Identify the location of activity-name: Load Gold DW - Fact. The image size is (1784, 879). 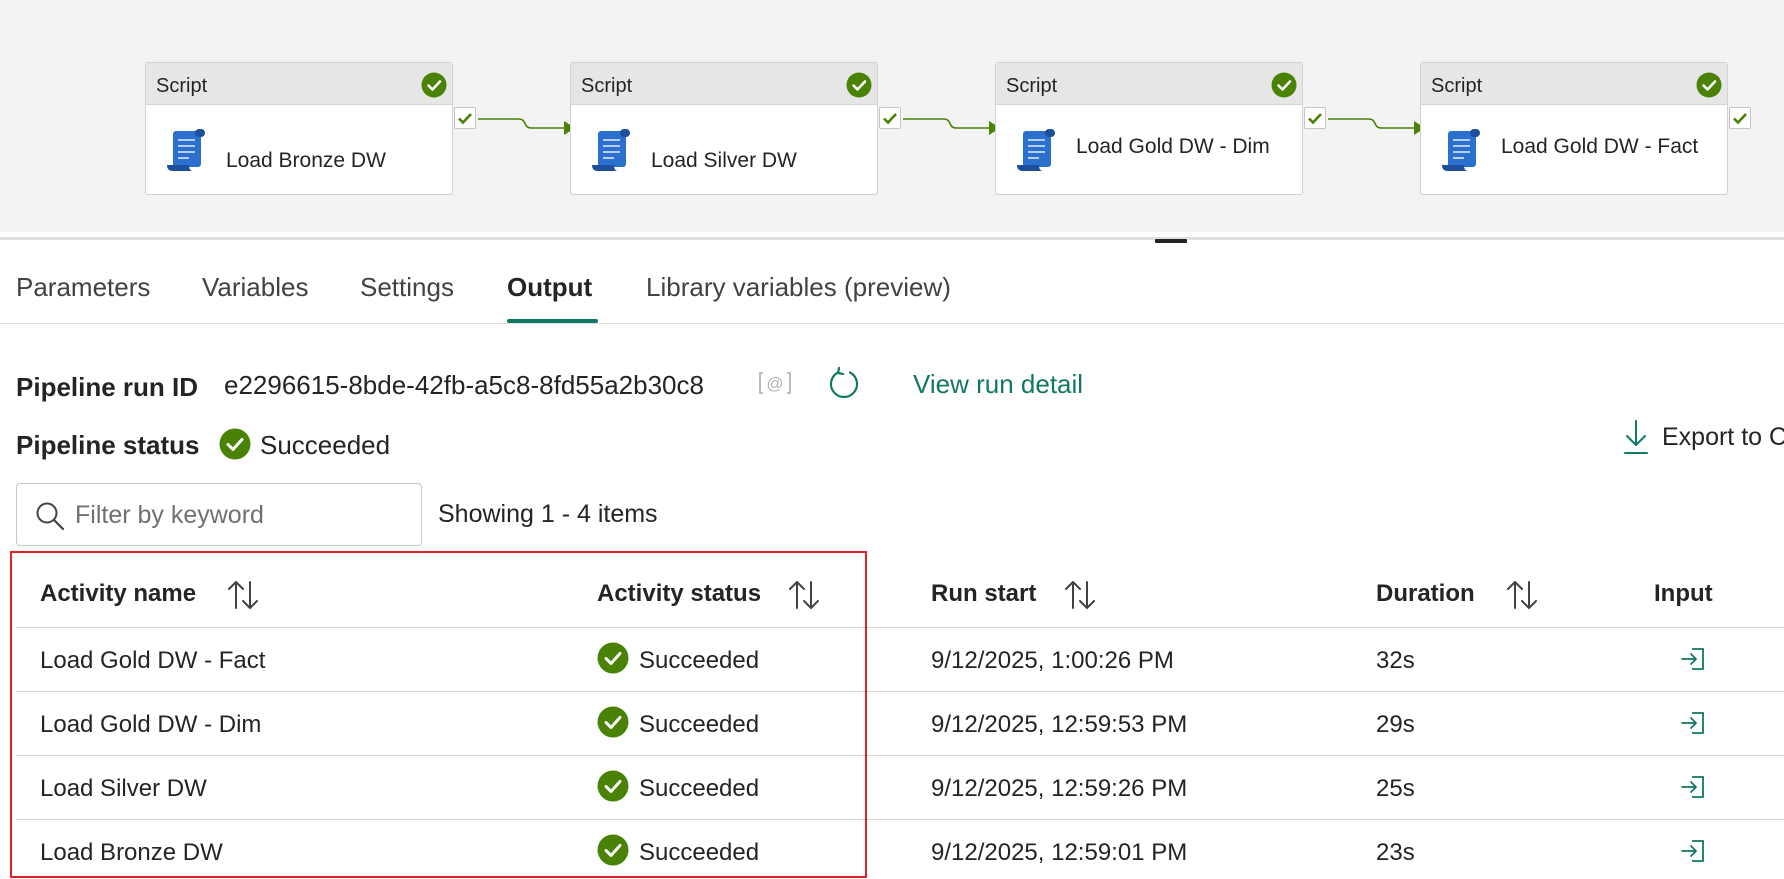
(1600, 146).